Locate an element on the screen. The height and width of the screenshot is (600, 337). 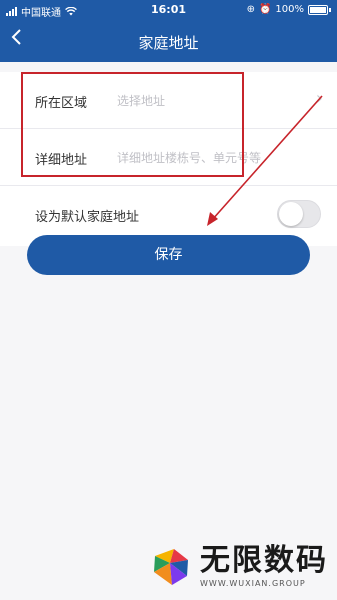
watermark-logo is located at coordinates (171, 566).